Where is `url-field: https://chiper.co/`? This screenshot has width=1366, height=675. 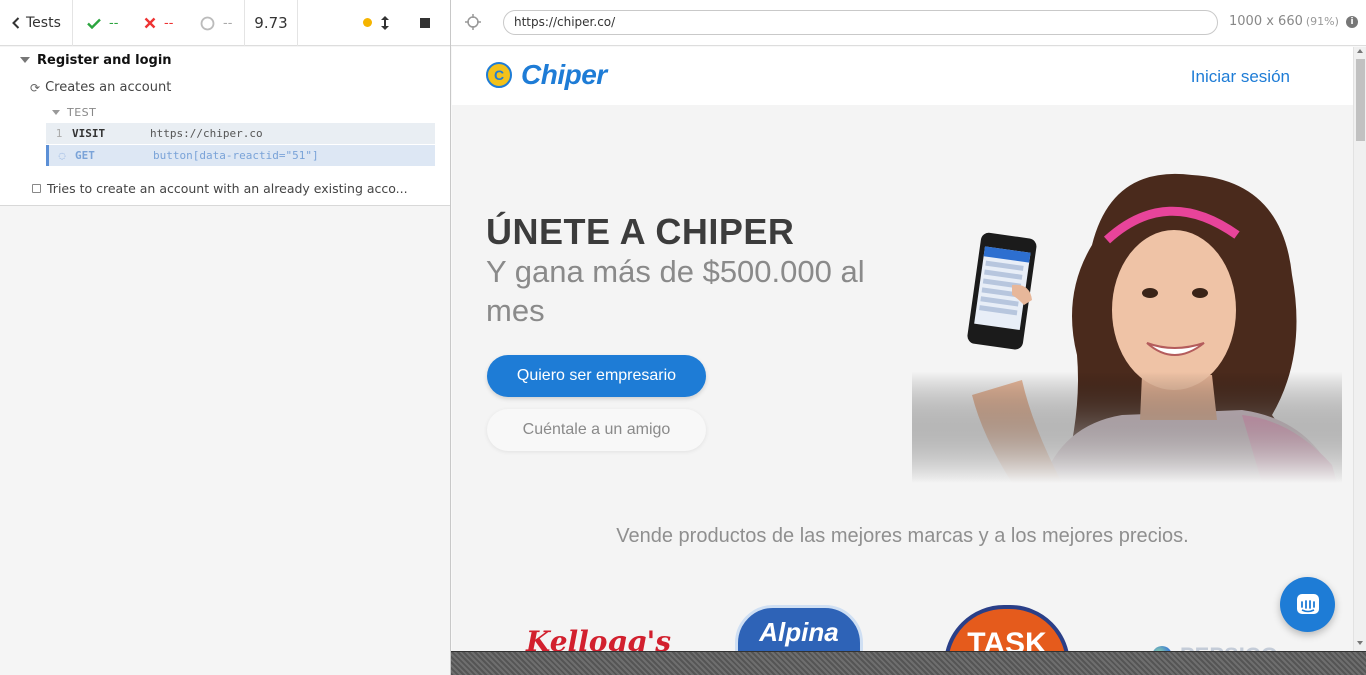 url-field: https://chiper.co/ is located at coordinates (860, 22).